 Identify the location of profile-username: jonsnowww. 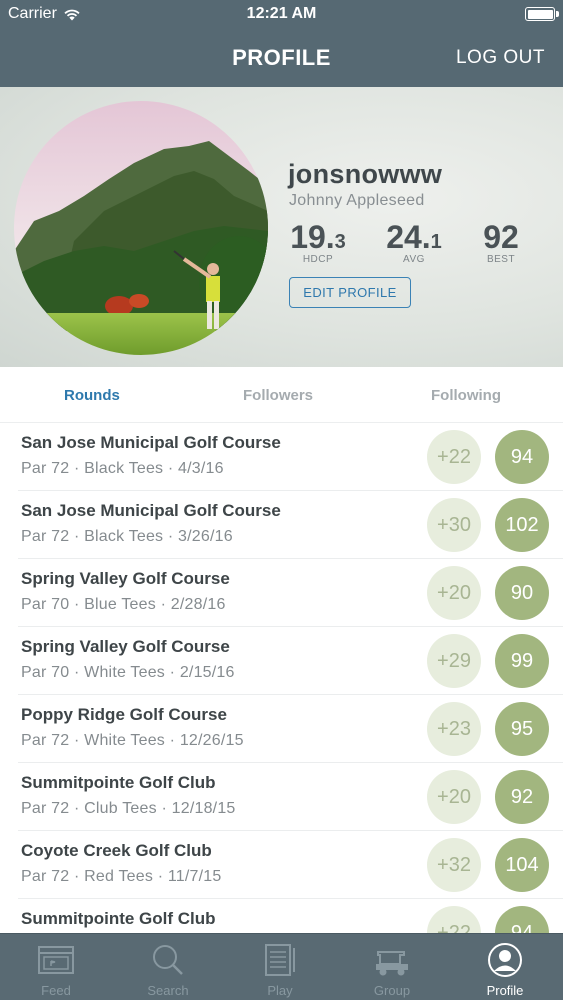
(365, 174).